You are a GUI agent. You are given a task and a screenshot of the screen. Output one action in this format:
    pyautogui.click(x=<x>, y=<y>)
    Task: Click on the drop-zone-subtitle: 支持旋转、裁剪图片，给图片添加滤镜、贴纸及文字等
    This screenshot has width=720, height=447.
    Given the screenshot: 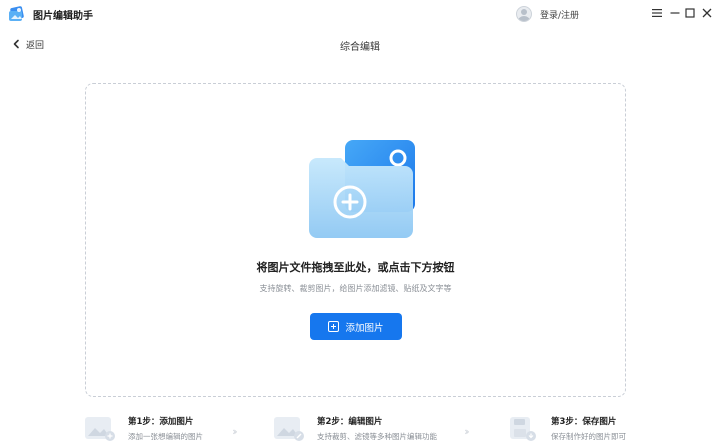 What is the action you would take?
    pyautogui.click(x=355, y=288)
    